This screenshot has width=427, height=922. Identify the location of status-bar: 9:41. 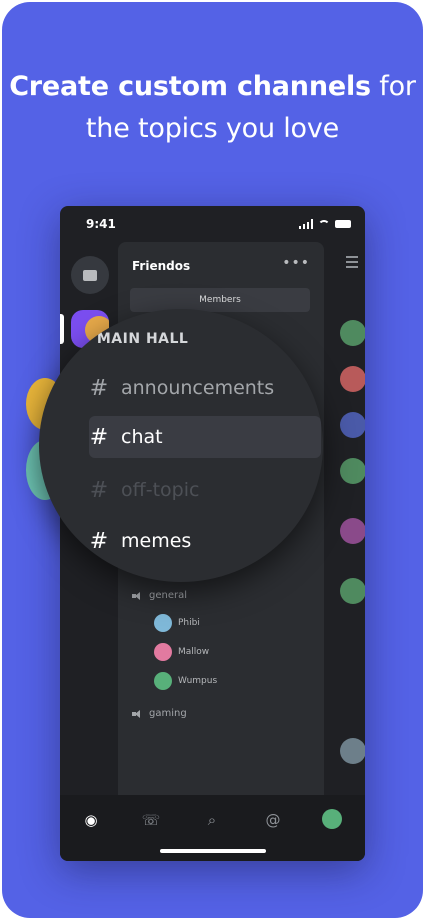
(212, 224).